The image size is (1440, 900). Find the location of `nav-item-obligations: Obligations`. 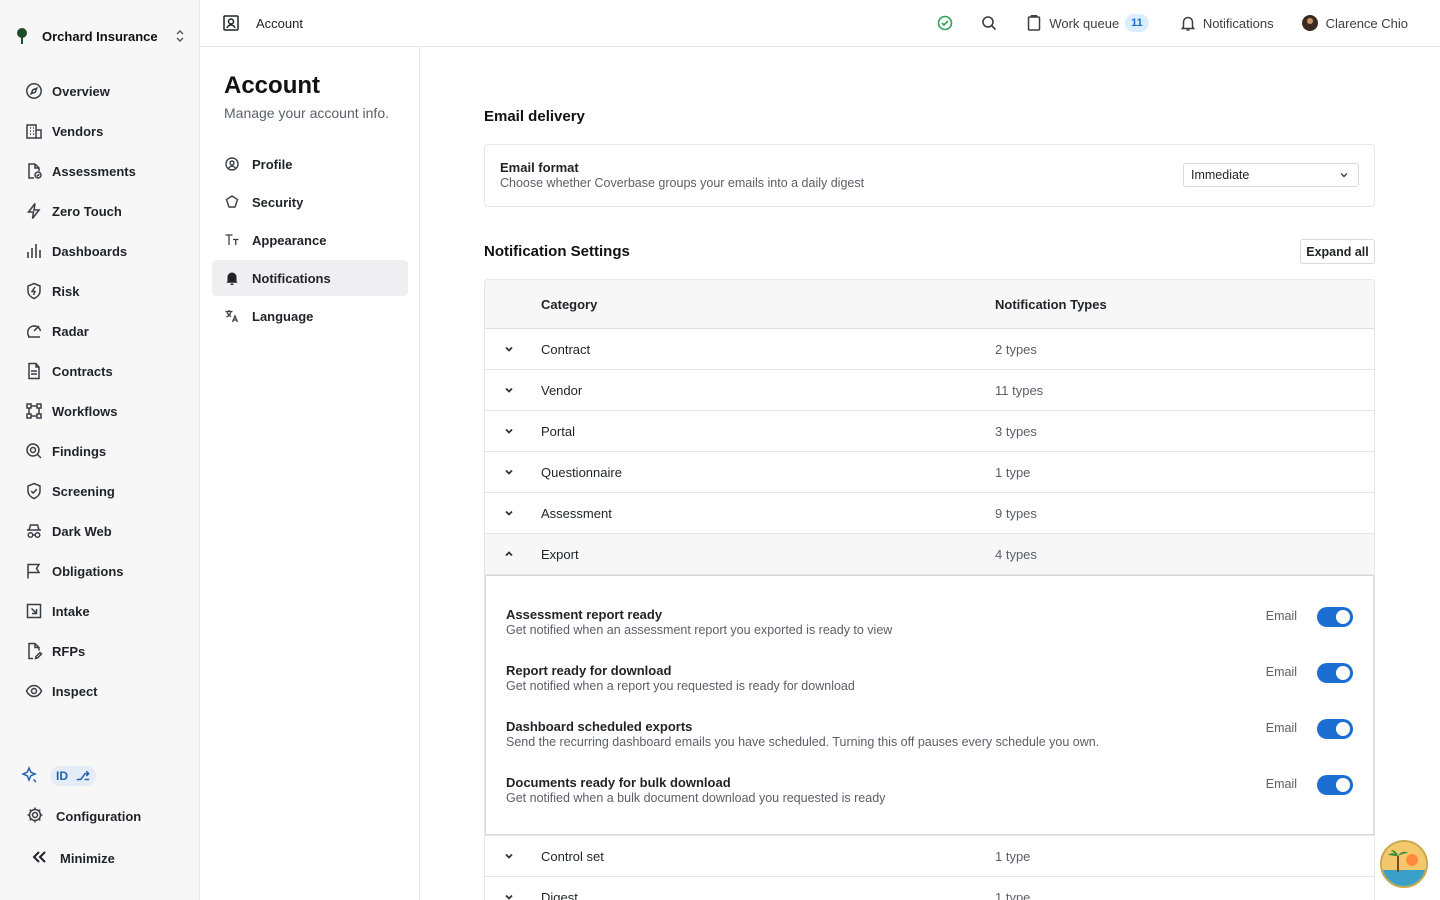

nav-item-obligations: Obligations is located at coordinates (102, 571).